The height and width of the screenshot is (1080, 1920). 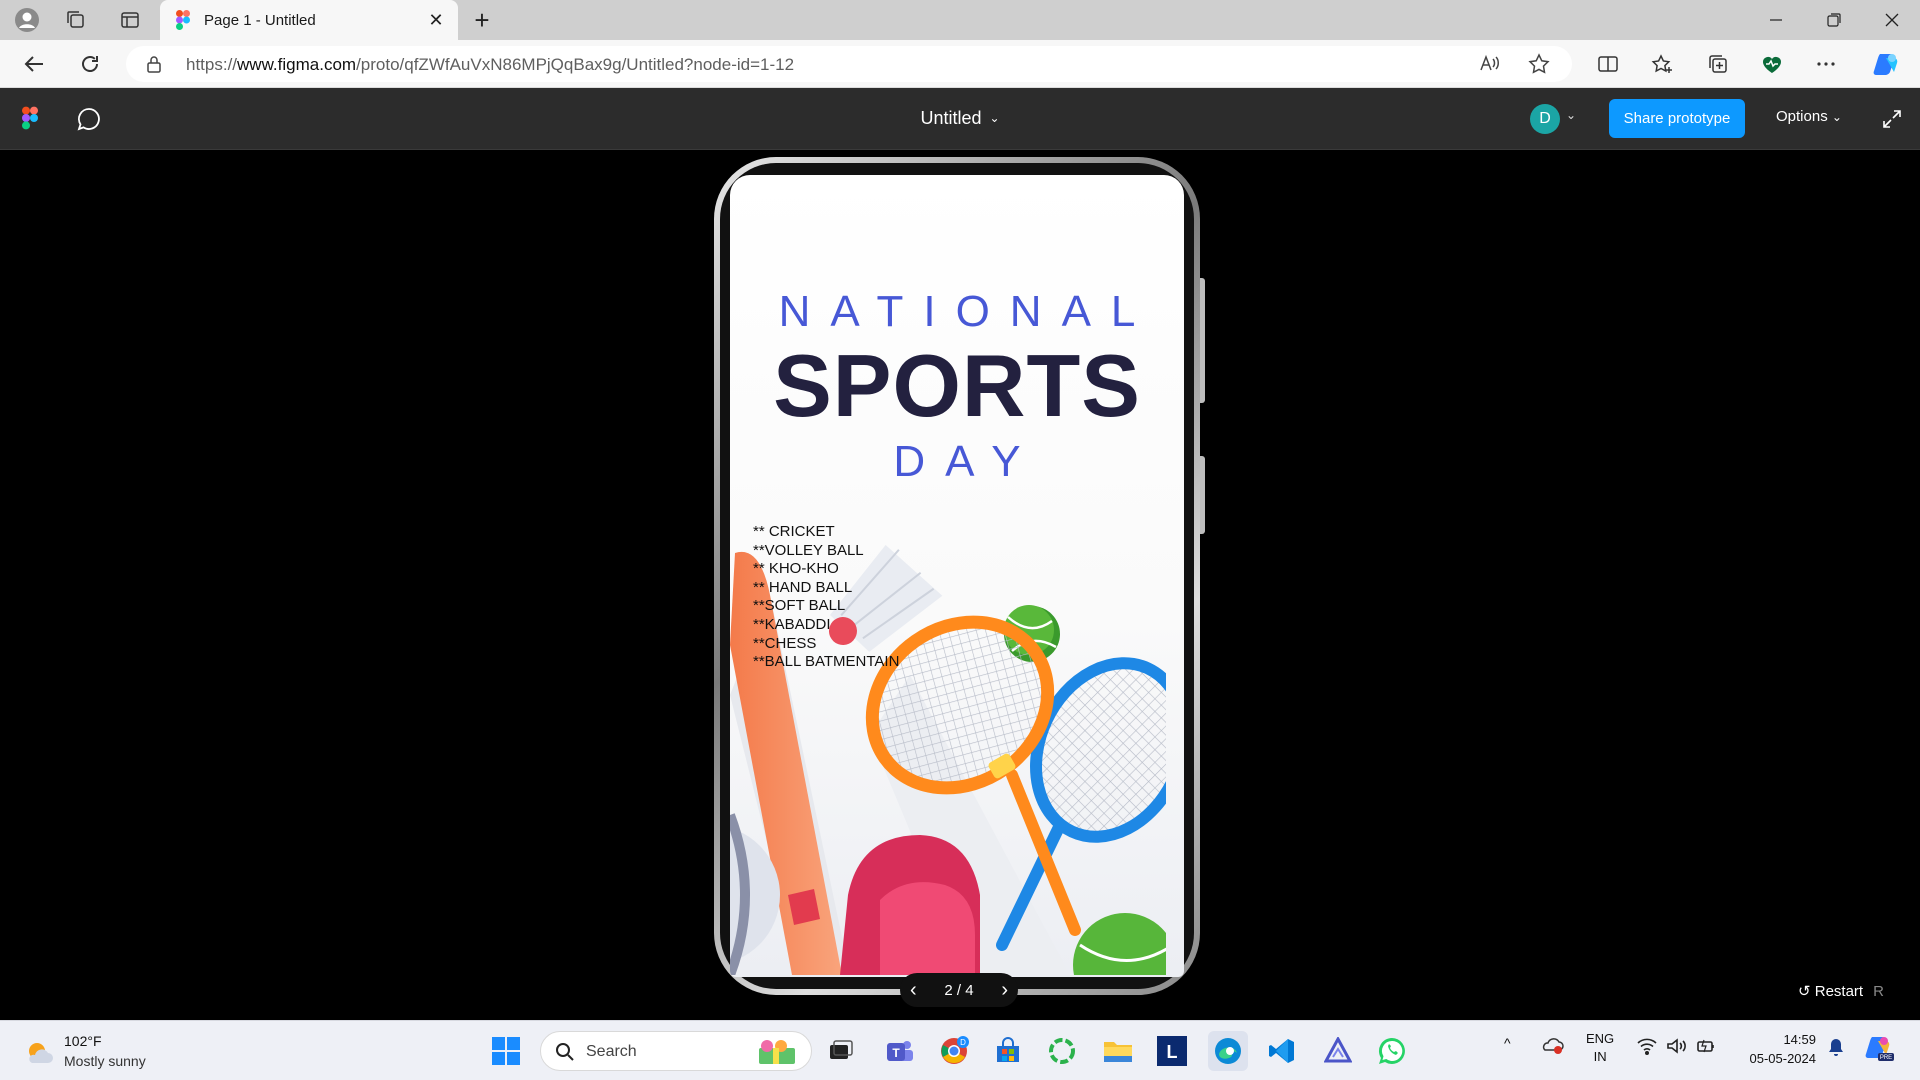 I want to click on wifi-icon, so click(x=1647, y=1047).